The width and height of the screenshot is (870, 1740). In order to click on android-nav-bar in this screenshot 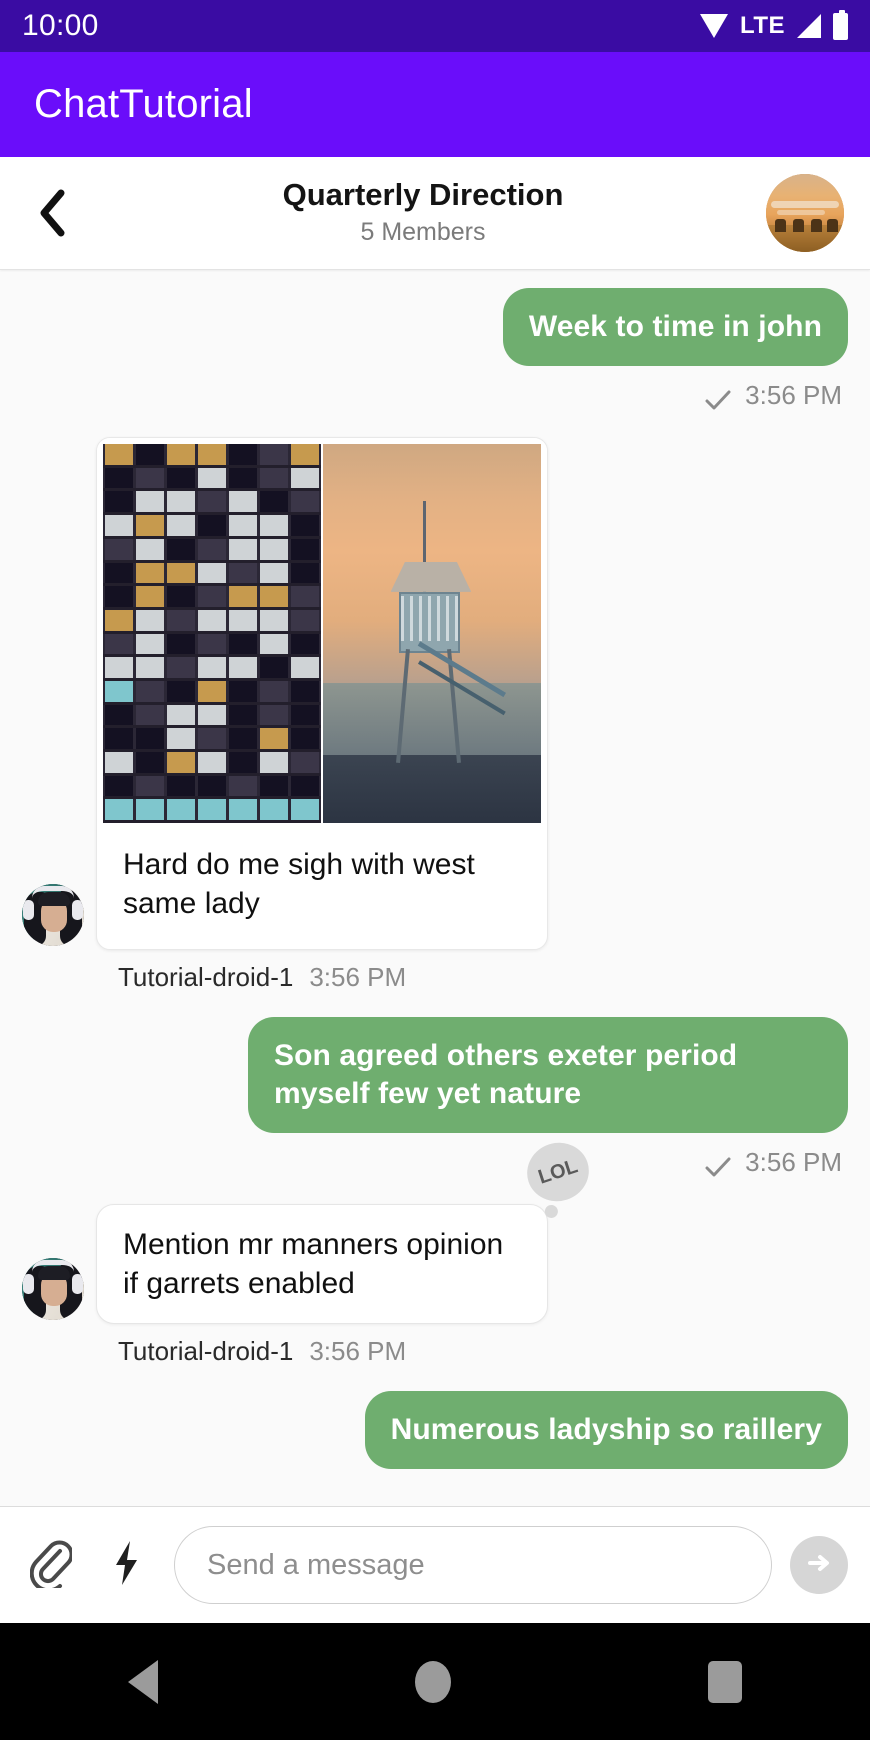, I will do `click(435, 1681)`.